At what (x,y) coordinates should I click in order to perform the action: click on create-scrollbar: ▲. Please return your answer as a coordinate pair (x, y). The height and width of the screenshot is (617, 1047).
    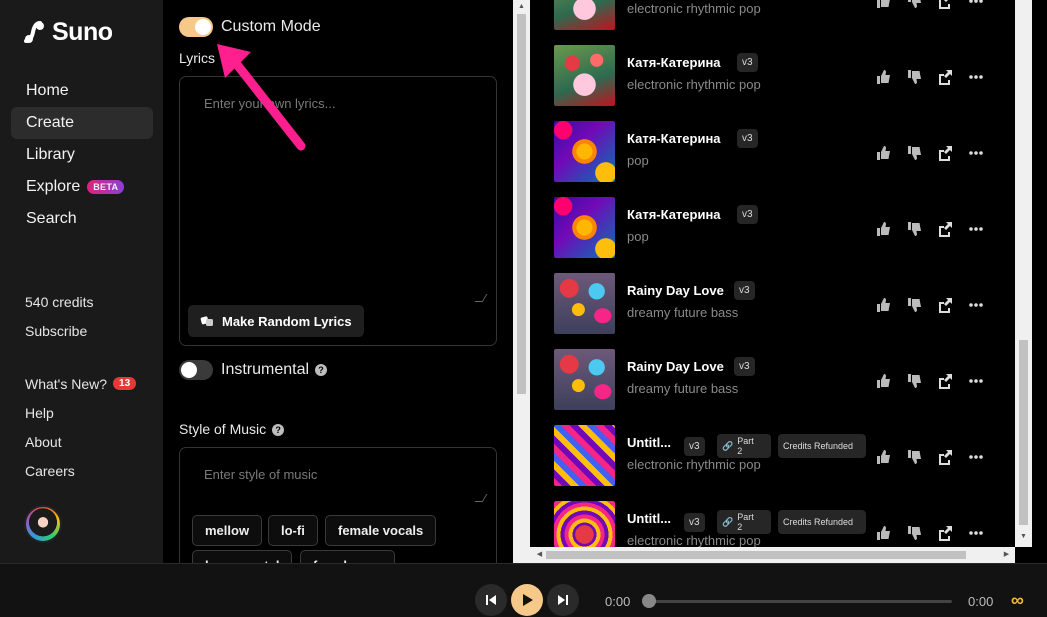
    Looking at the image, I should click on (521, 281).